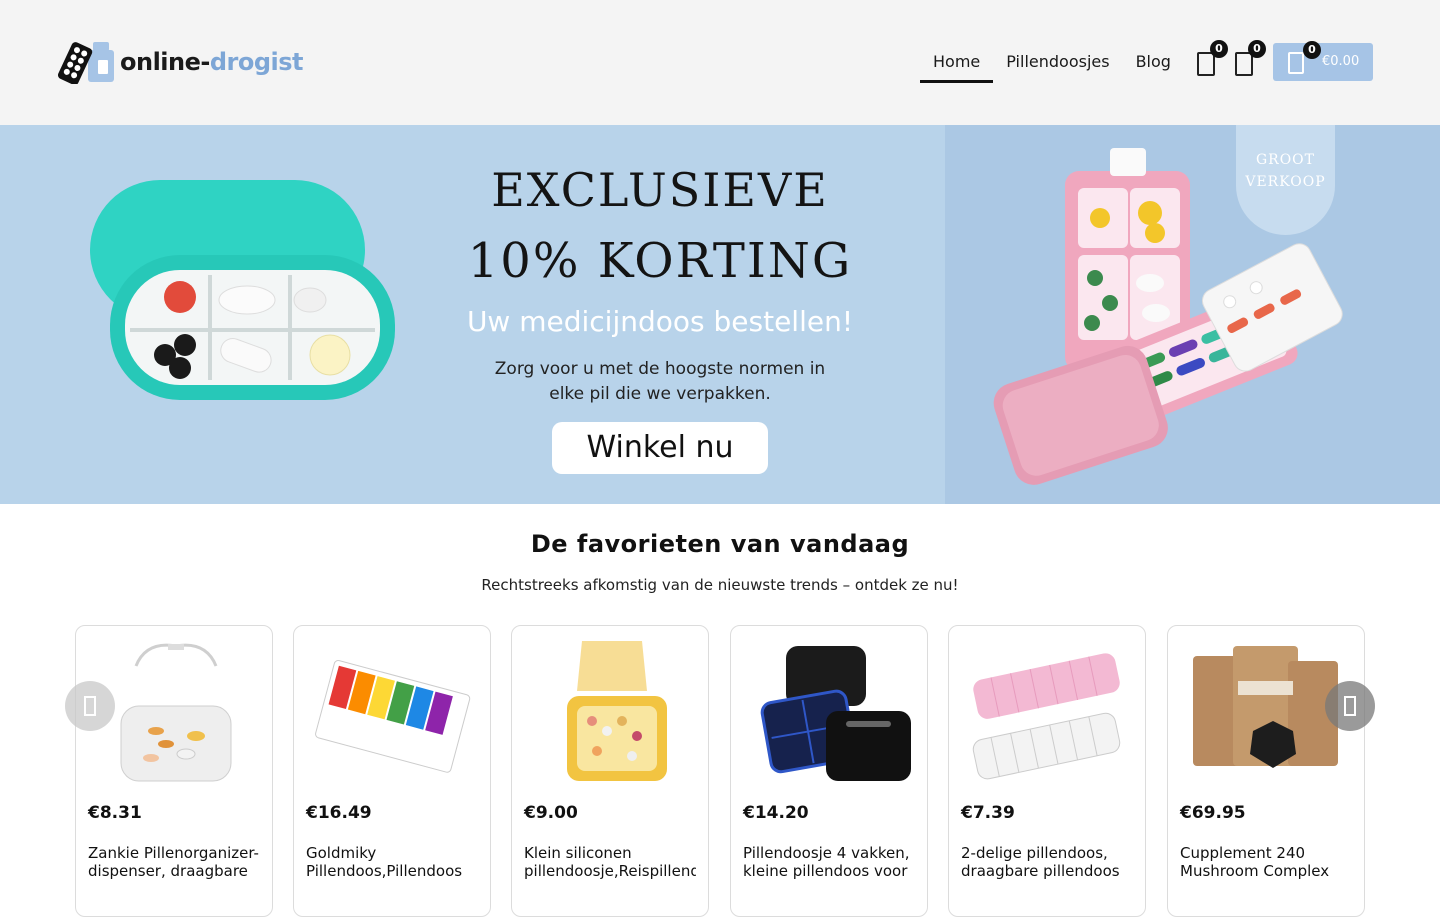 The image size is (1440, 917). Describe the element at coordinates (1210, 59) in the screenshot. I see `wishlist-button: 0` at that location.